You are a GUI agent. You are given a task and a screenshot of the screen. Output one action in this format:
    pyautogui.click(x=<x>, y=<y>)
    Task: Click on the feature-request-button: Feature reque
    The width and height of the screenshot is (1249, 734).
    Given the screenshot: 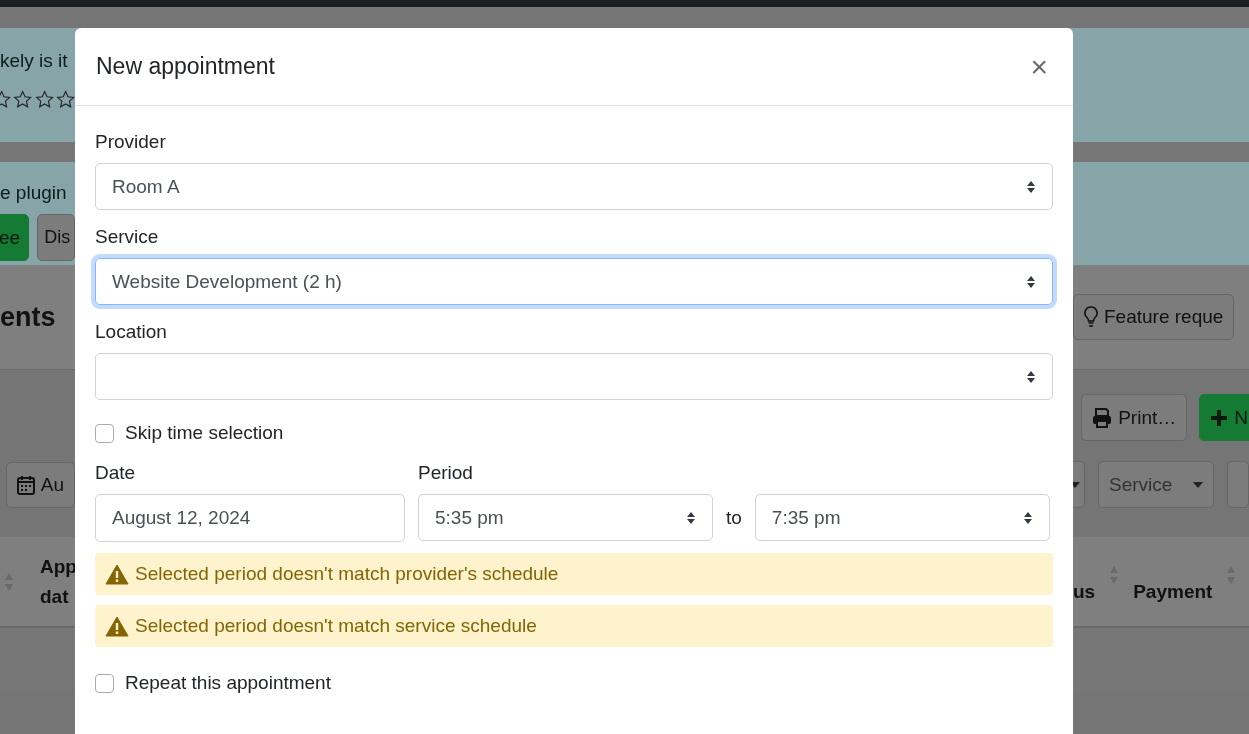 What is the action you would take?
    pyautogui.click(x=1154, y=317)
    